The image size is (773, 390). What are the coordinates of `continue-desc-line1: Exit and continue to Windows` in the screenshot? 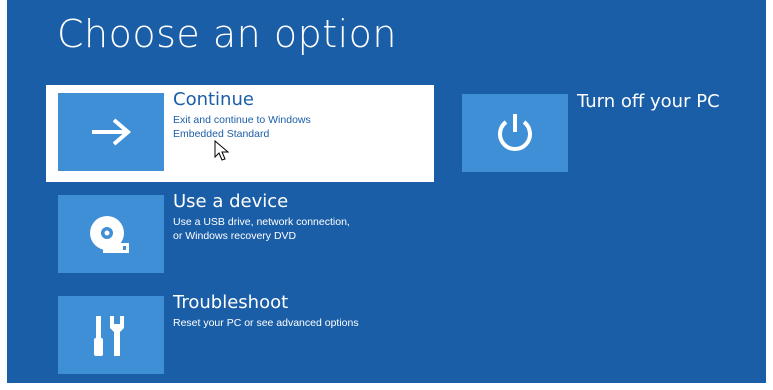 It's located at (242, 120).